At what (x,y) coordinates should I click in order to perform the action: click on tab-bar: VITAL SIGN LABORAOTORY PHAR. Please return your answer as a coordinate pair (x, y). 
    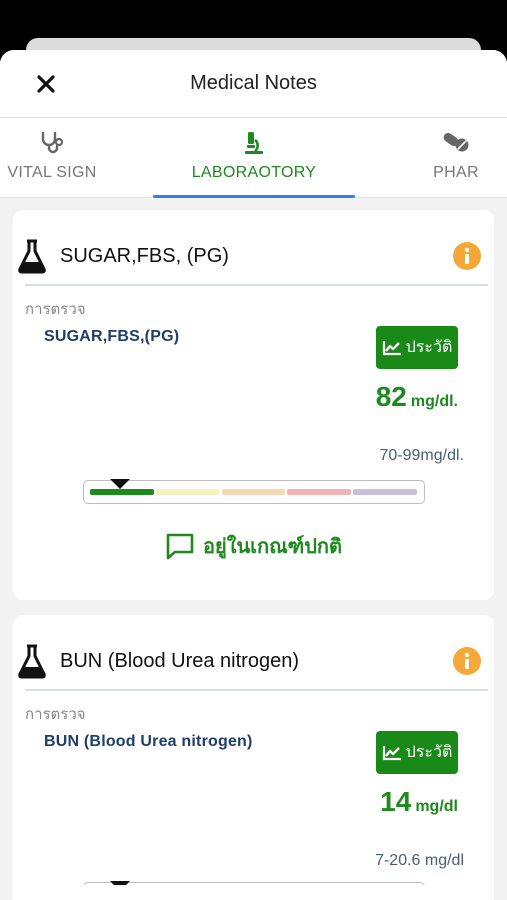
    Looking at the image, I should click on (253, 158).